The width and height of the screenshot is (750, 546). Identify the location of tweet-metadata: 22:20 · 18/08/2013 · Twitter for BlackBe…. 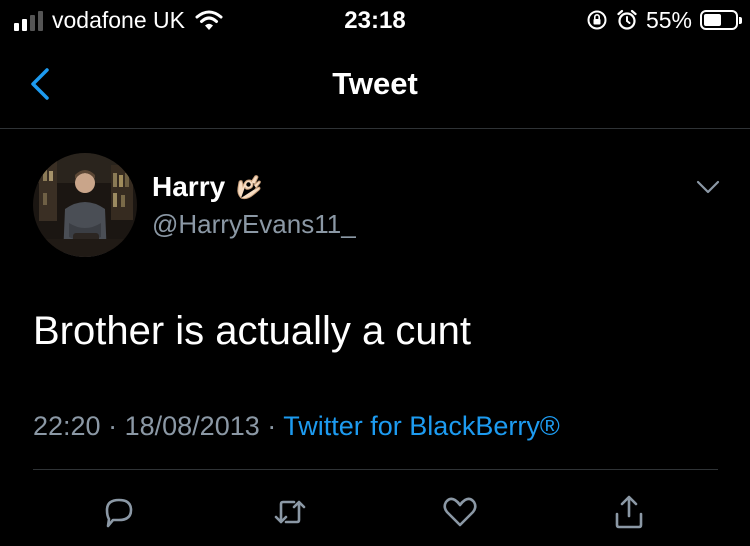
(296, 426).